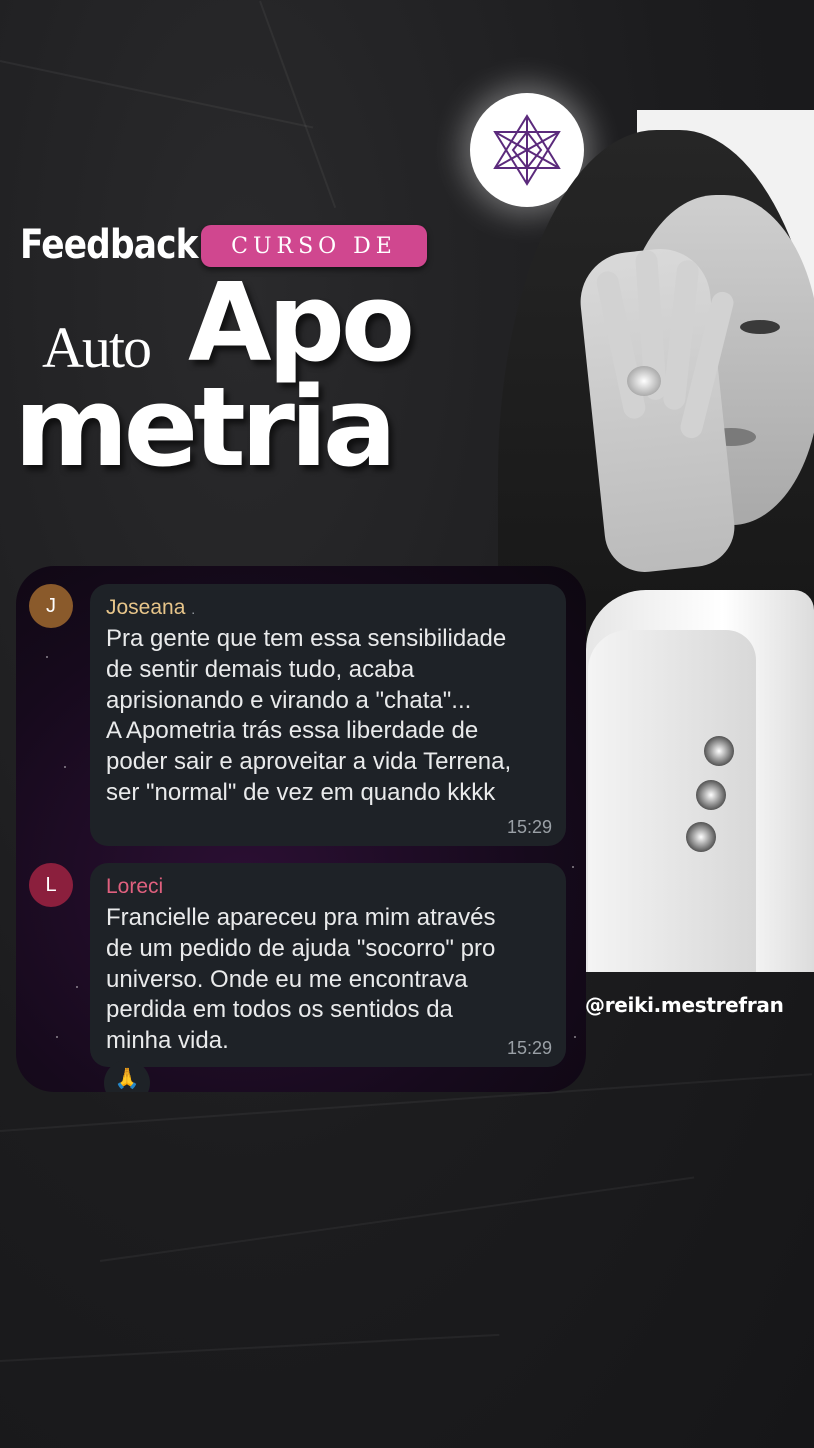 The image size is (814, 1448). I want to click on sender-name: Loreci, so click(135, 886).